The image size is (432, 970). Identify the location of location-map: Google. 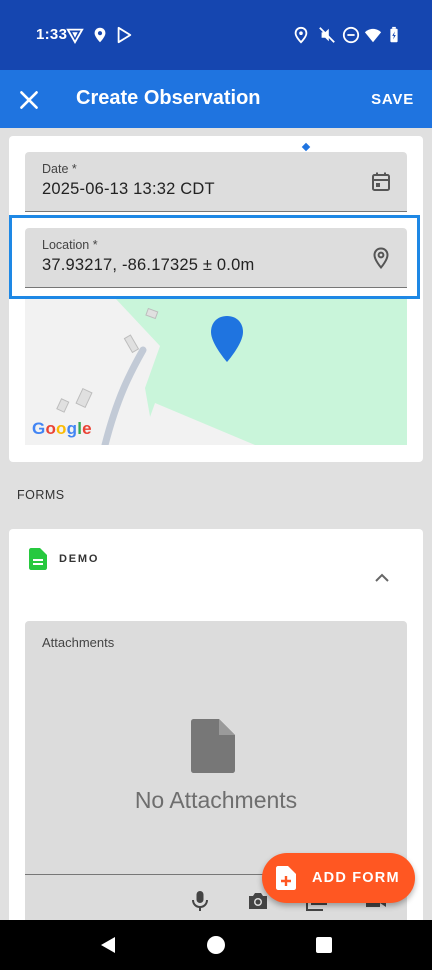
(216, 371).